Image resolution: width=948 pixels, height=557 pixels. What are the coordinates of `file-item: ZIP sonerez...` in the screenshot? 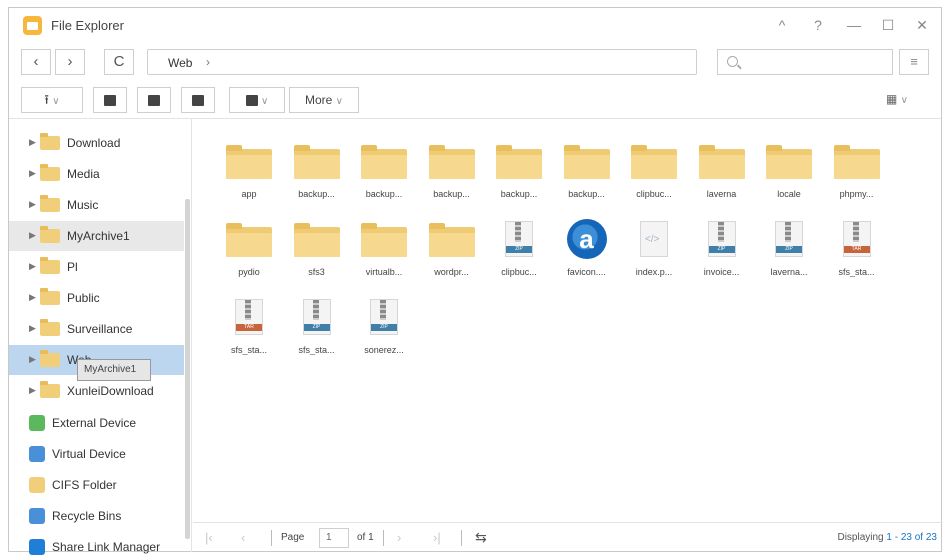 It's located at (384, 333).